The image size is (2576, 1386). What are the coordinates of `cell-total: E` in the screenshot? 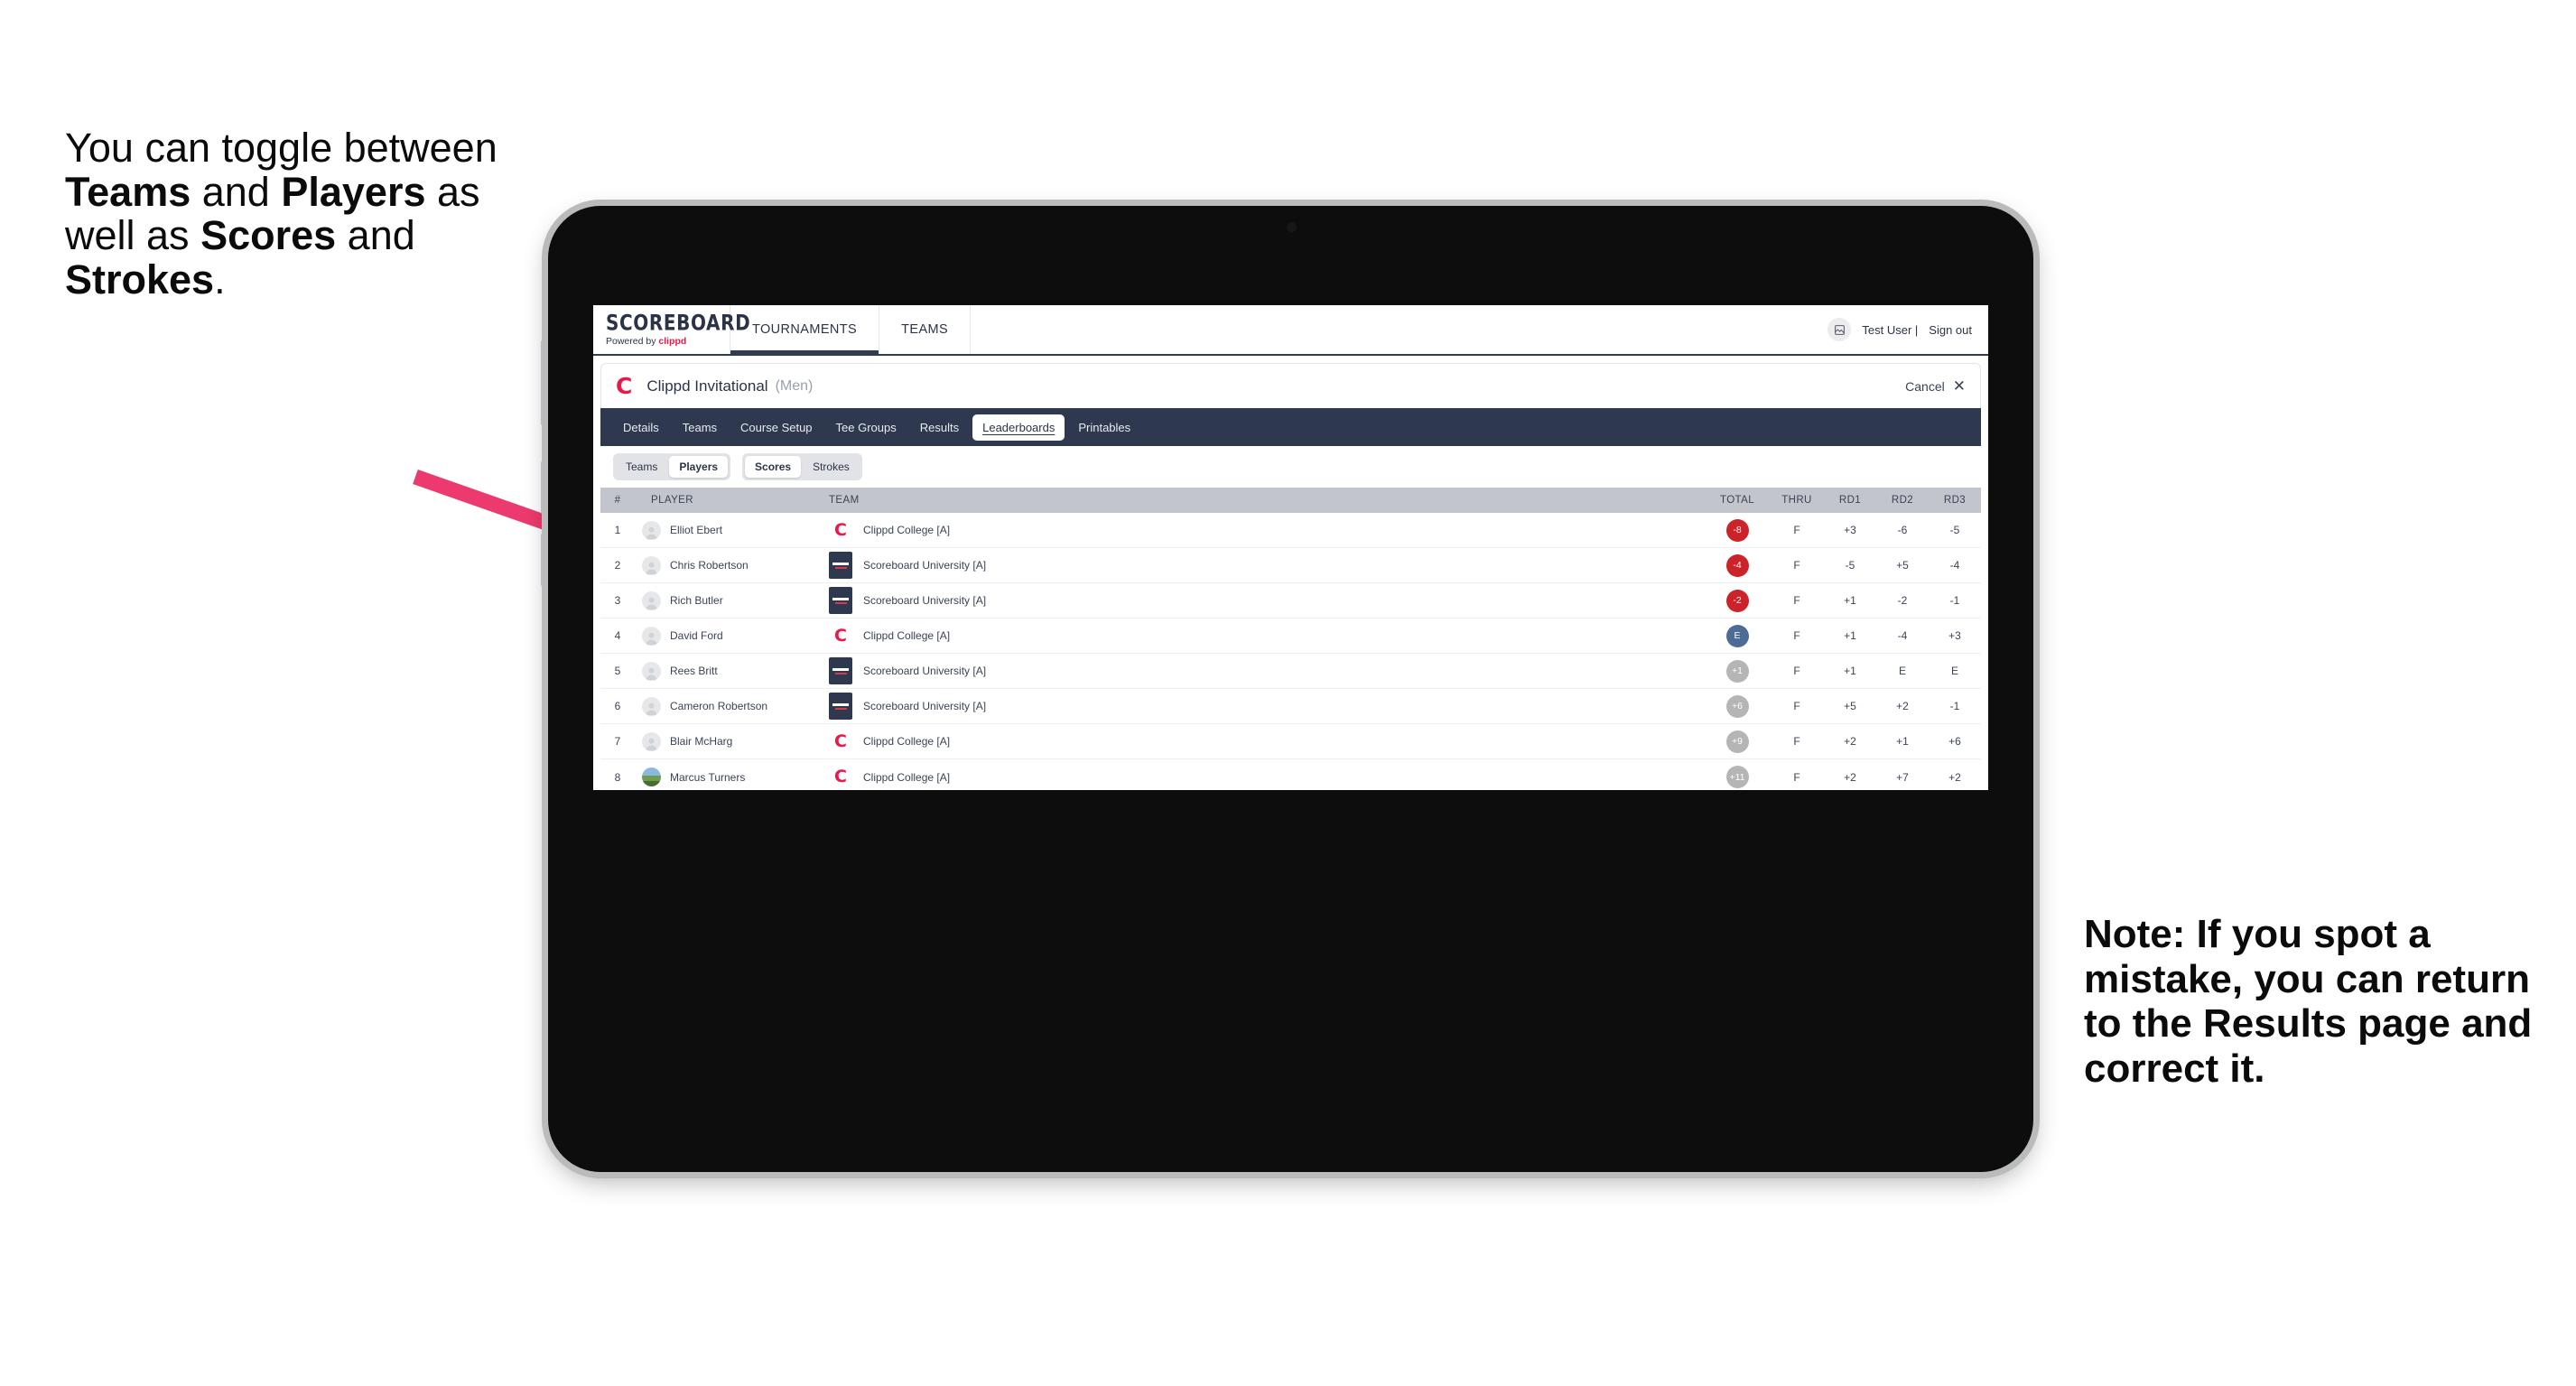 It's located at (1737, 635).